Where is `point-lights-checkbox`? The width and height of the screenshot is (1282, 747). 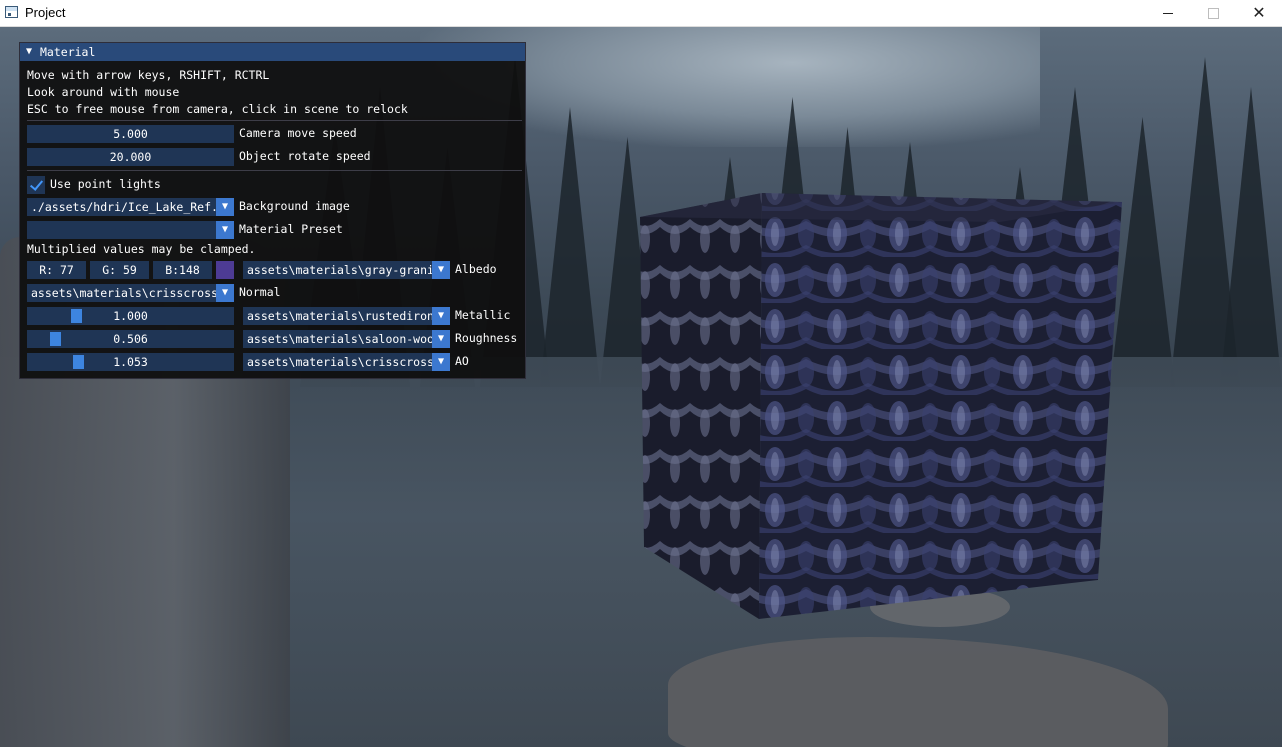 point-lights-checkbox is located at coordinates (36, 185).